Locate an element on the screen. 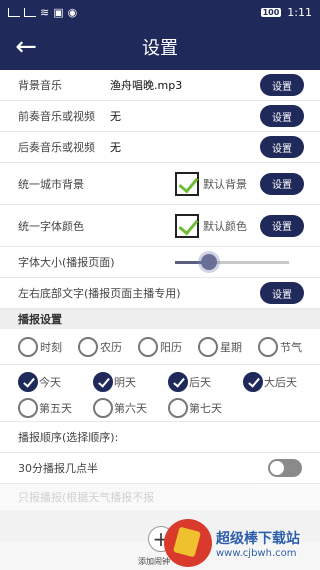  day-after-tomorrow: 后天 is located at coordinates (205, 382).